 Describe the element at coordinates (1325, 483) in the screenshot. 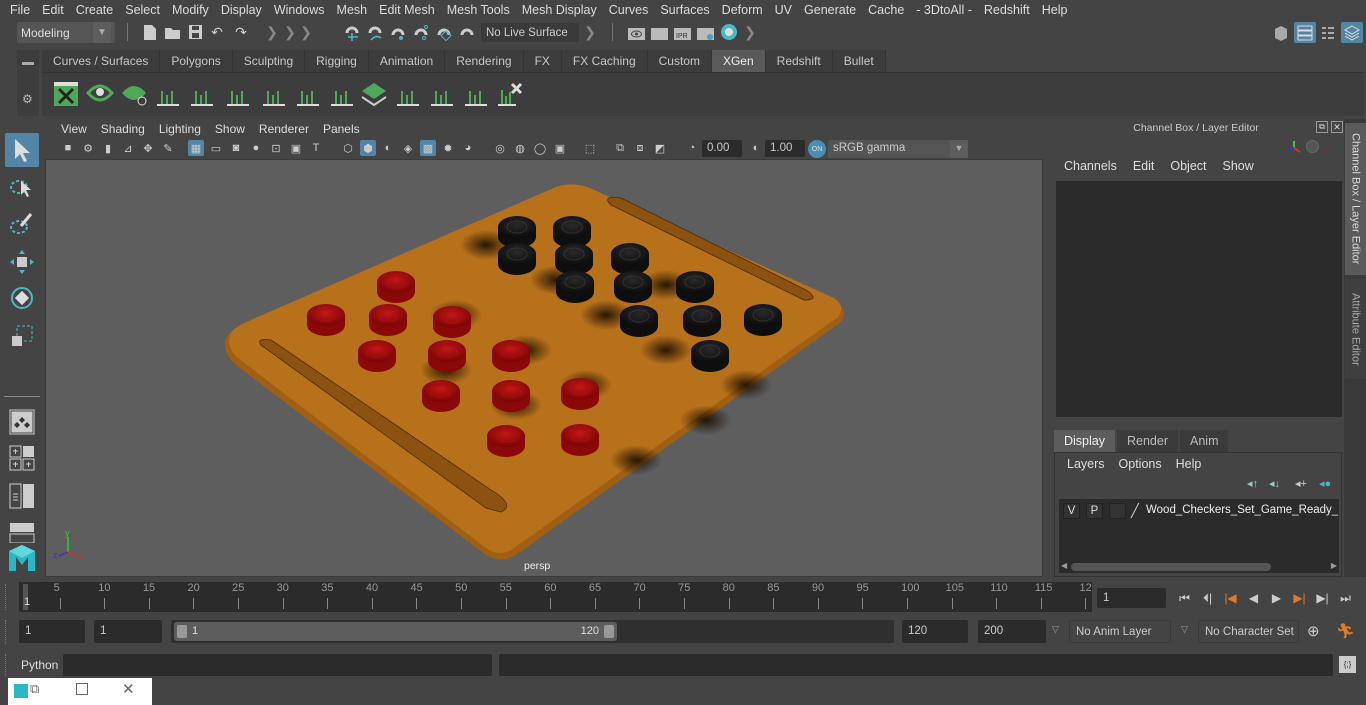

I see `create-layer-selected-icon: ◂●` at that location.